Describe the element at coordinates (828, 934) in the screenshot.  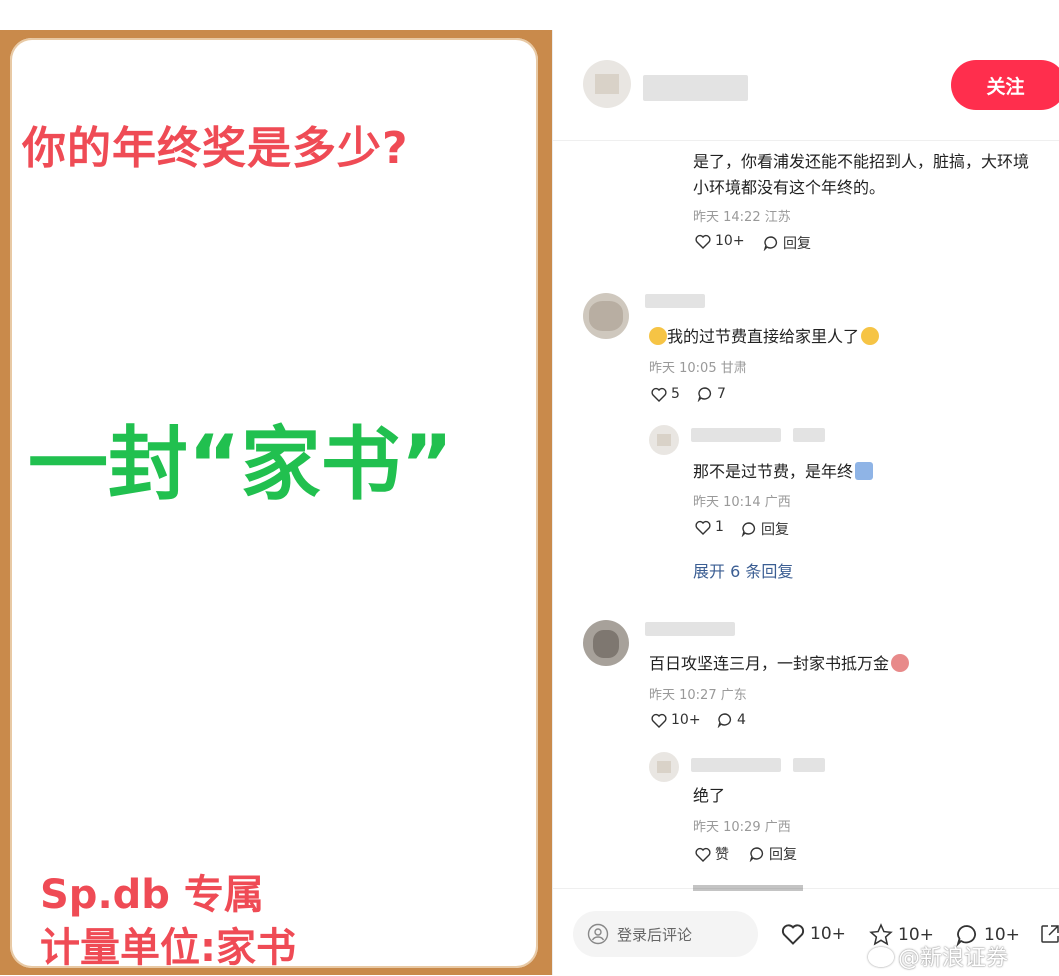
I see `like-total: 10+` at that location.